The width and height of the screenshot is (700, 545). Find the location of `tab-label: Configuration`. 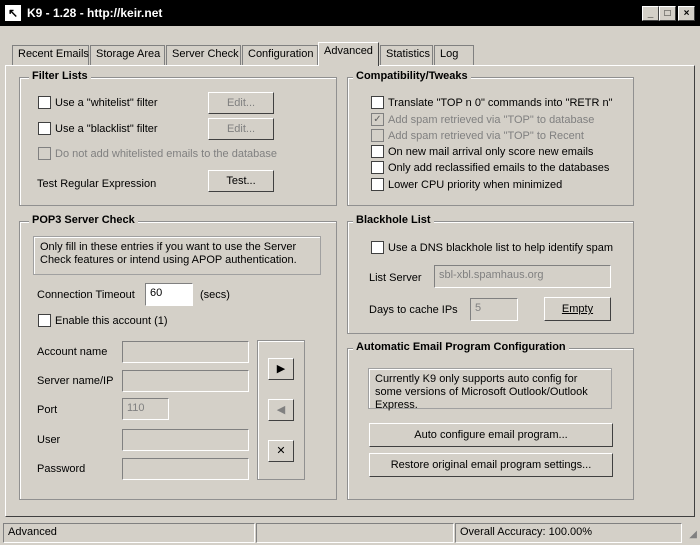

tab-label: Configuration is located at coordinates (281, 54).